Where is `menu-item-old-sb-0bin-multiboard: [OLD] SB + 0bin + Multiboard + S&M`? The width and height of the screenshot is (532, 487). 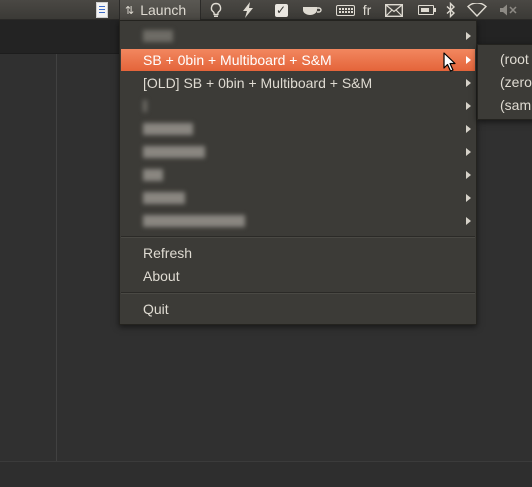 menu-item-old-sb-0bin-multiboard: [OLD] SB + 0bin + Multiboard + S&M is located at coordinates (298, 83).